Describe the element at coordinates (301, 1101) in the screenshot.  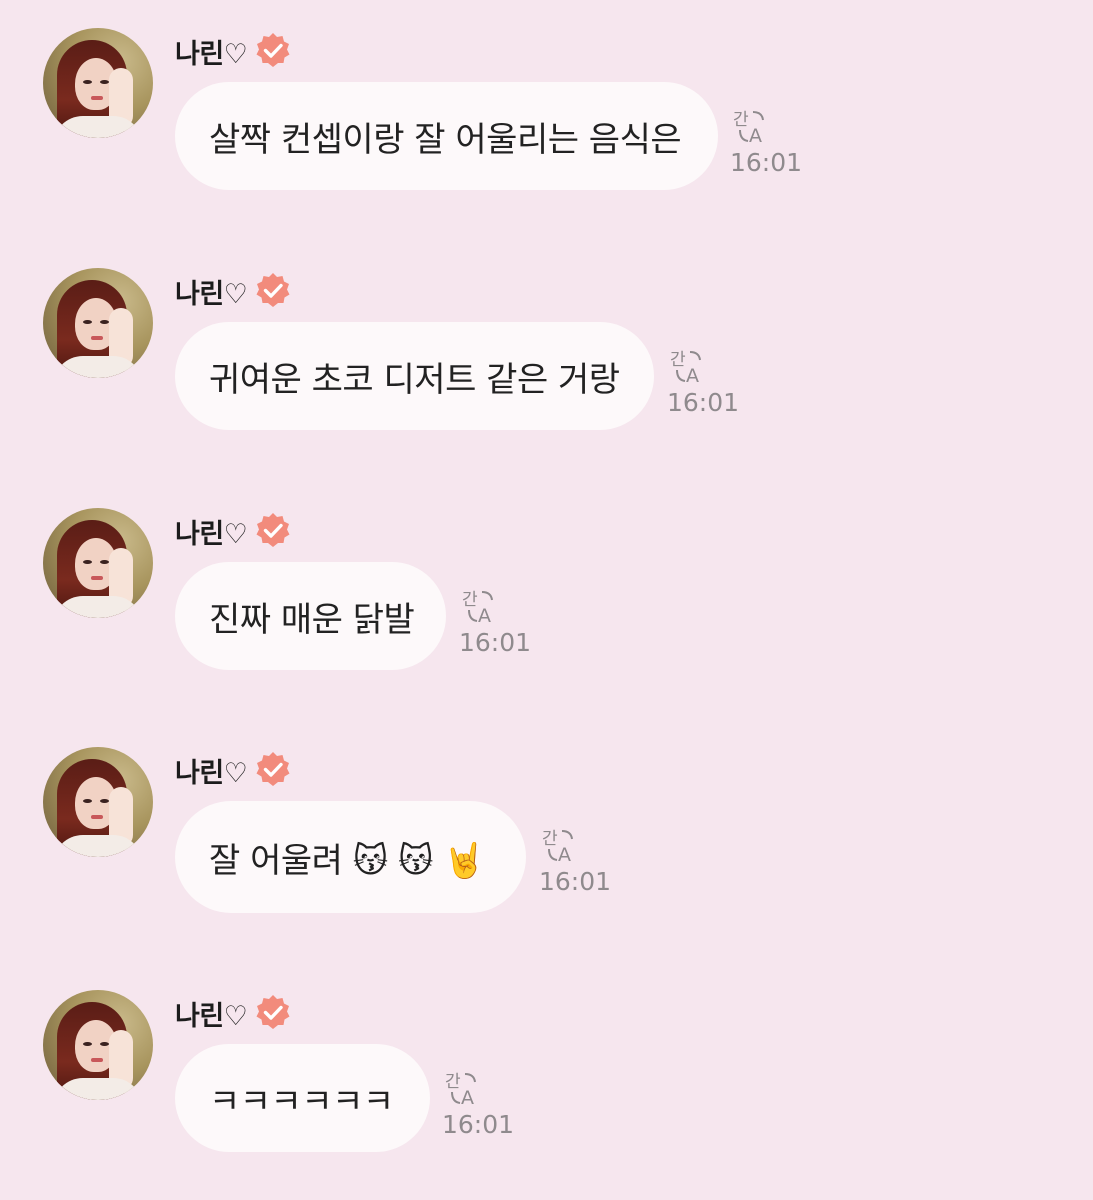
I see `message-text: ㅋㅋㅋㅋㅋㅋ` at that location.